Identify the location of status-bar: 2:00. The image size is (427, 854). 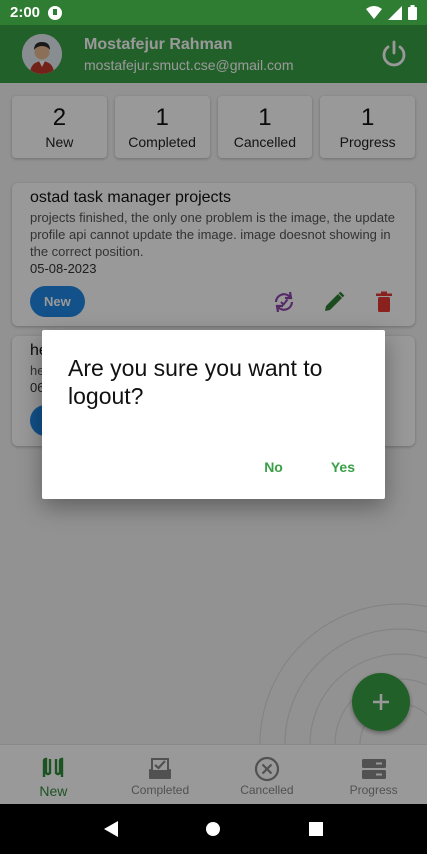
(213, 12).